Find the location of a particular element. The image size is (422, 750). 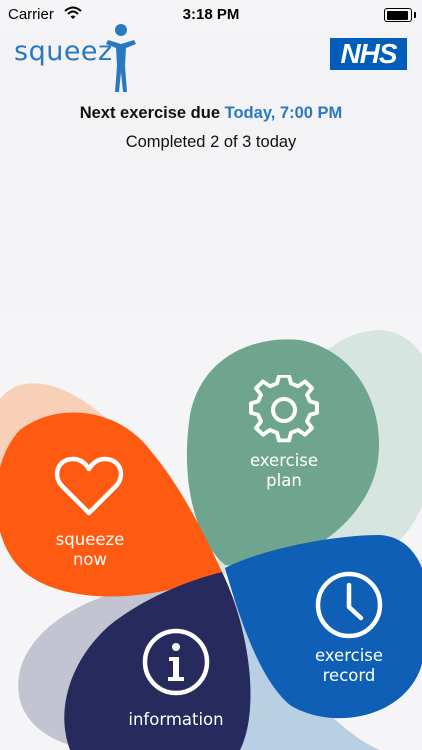

tile-squeeze-now-label: squeeze now is located at coordinates (90, 550).